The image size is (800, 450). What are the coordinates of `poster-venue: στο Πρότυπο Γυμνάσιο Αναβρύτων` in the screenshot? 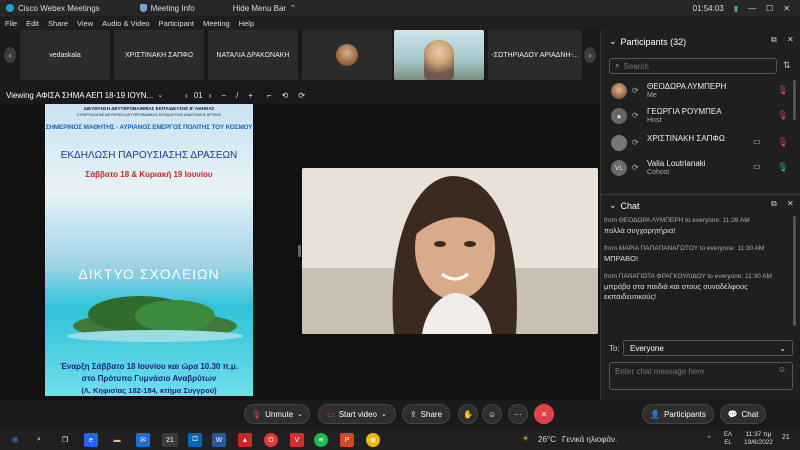 It's located at (149, 378).